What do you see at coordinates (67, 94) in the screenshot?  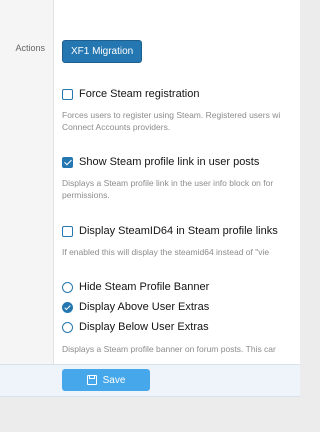 I see `force-registration-checkbox` at bounding box center [67, 94].